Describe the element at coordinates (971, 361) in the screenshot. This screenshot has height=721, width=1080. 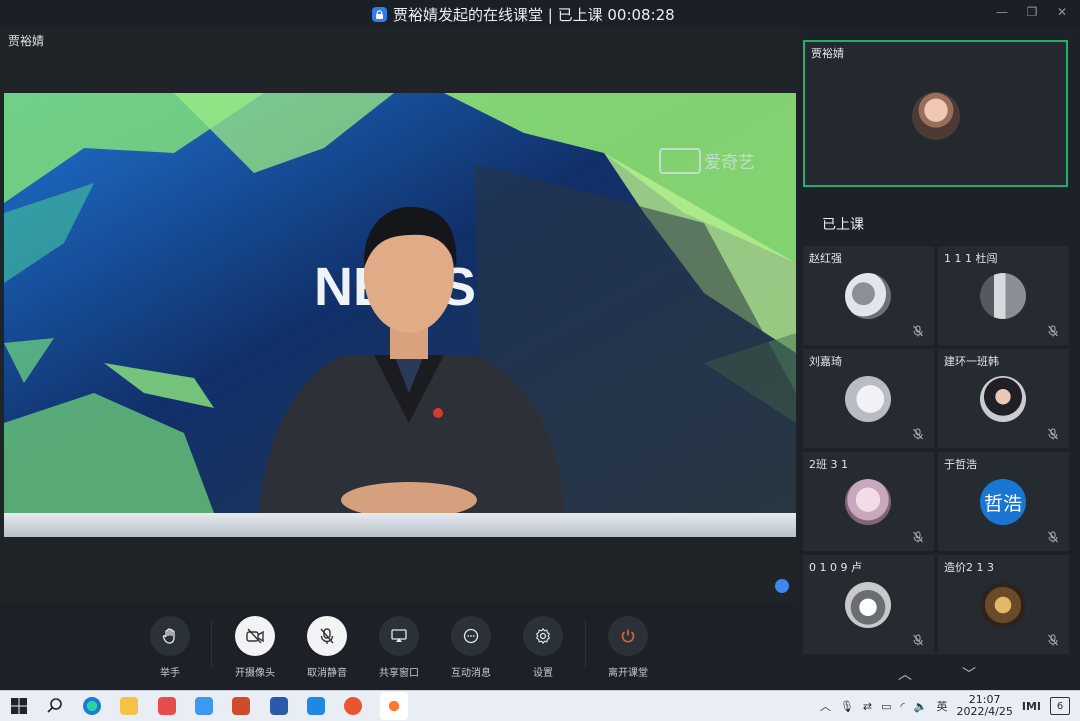
I see `participant-name: 建环一班韩` at that location.